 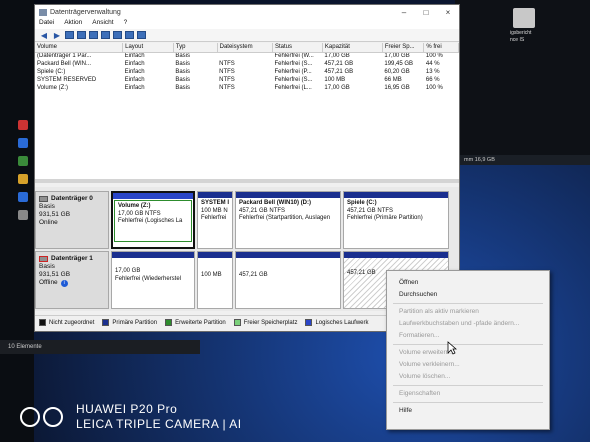 I want to click on menu-item-help: Hilfe, so click(x=468, y=411).